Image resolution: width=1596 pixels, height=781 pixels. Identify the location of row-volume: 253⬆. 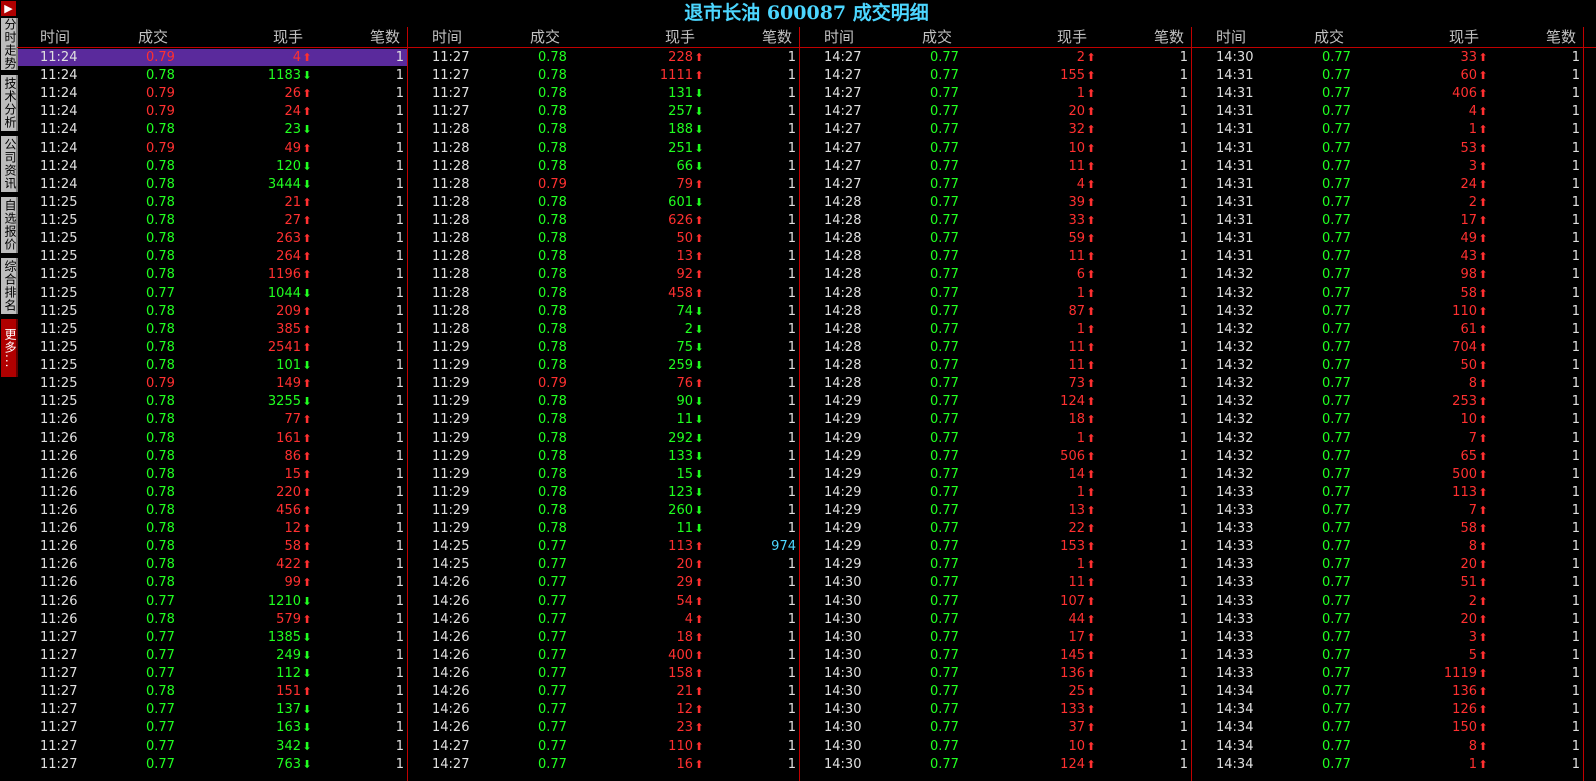
(1441, 402).